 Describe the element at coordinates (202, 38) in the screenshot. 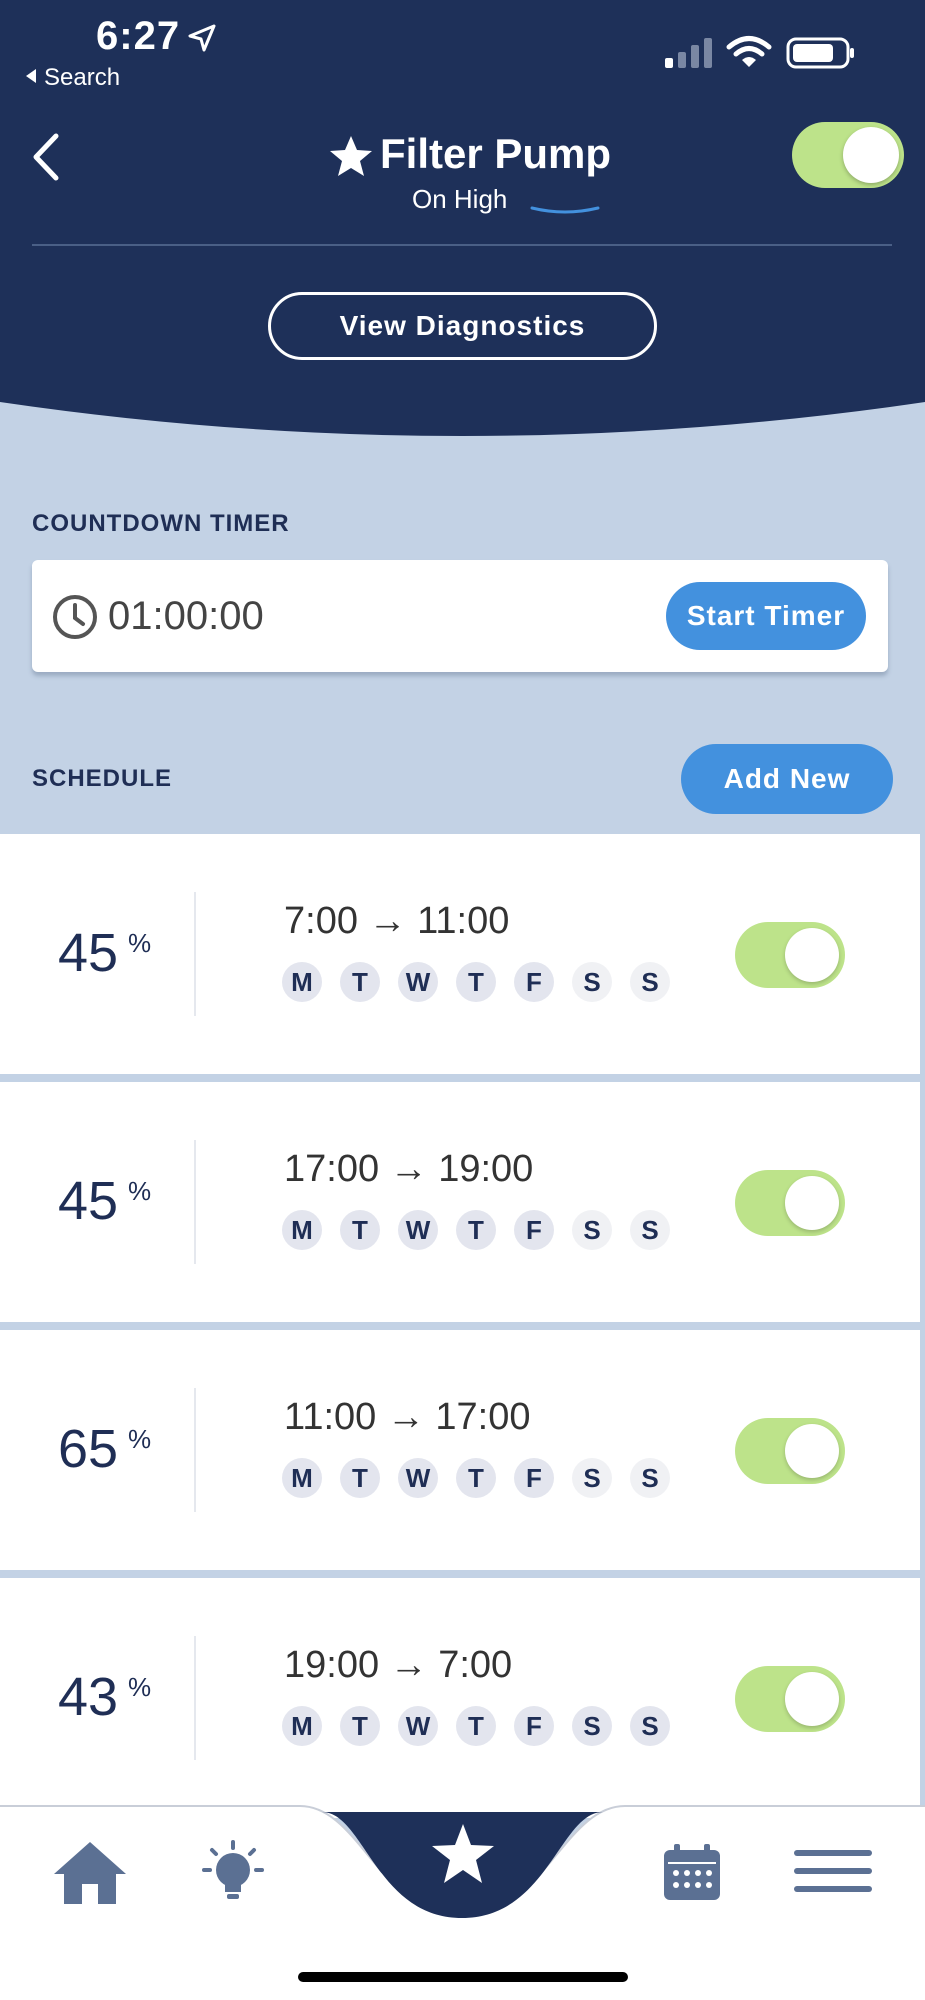

I see `location-arrow-icon` at that location.